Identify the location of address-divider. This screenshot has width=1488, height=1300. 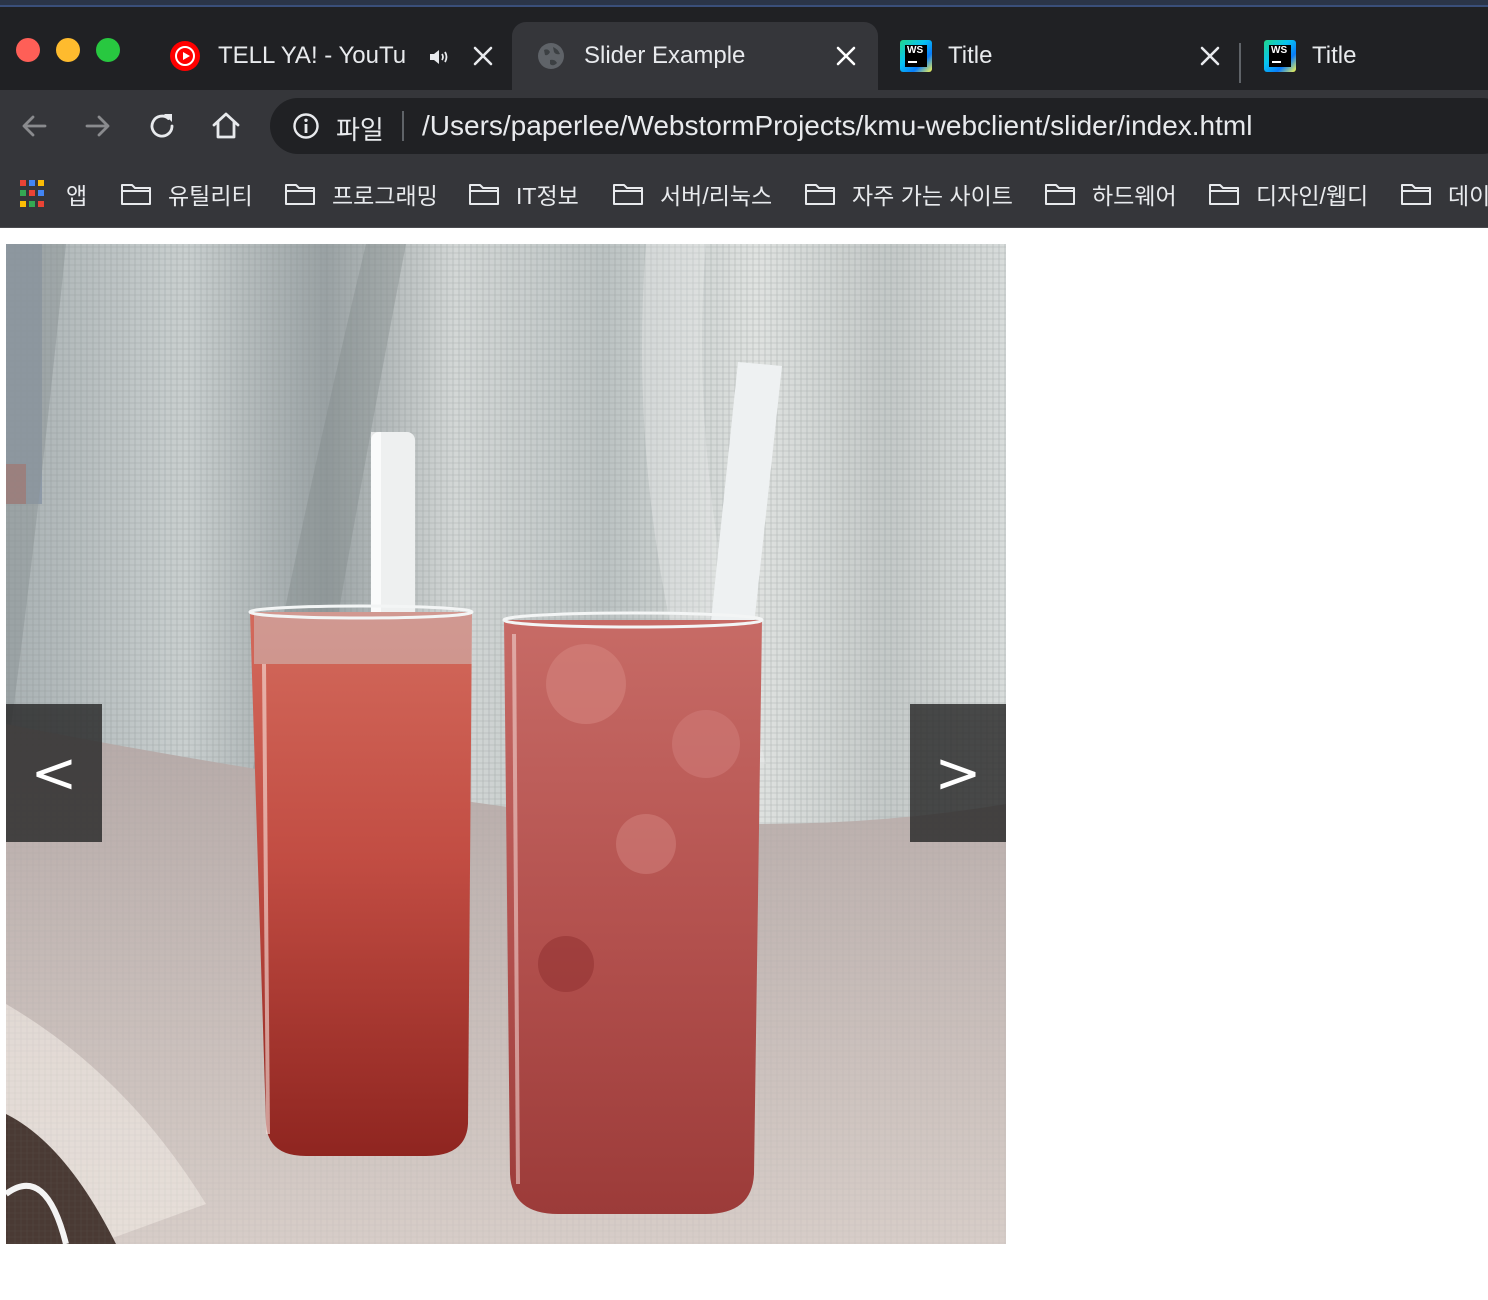
(403, 126).